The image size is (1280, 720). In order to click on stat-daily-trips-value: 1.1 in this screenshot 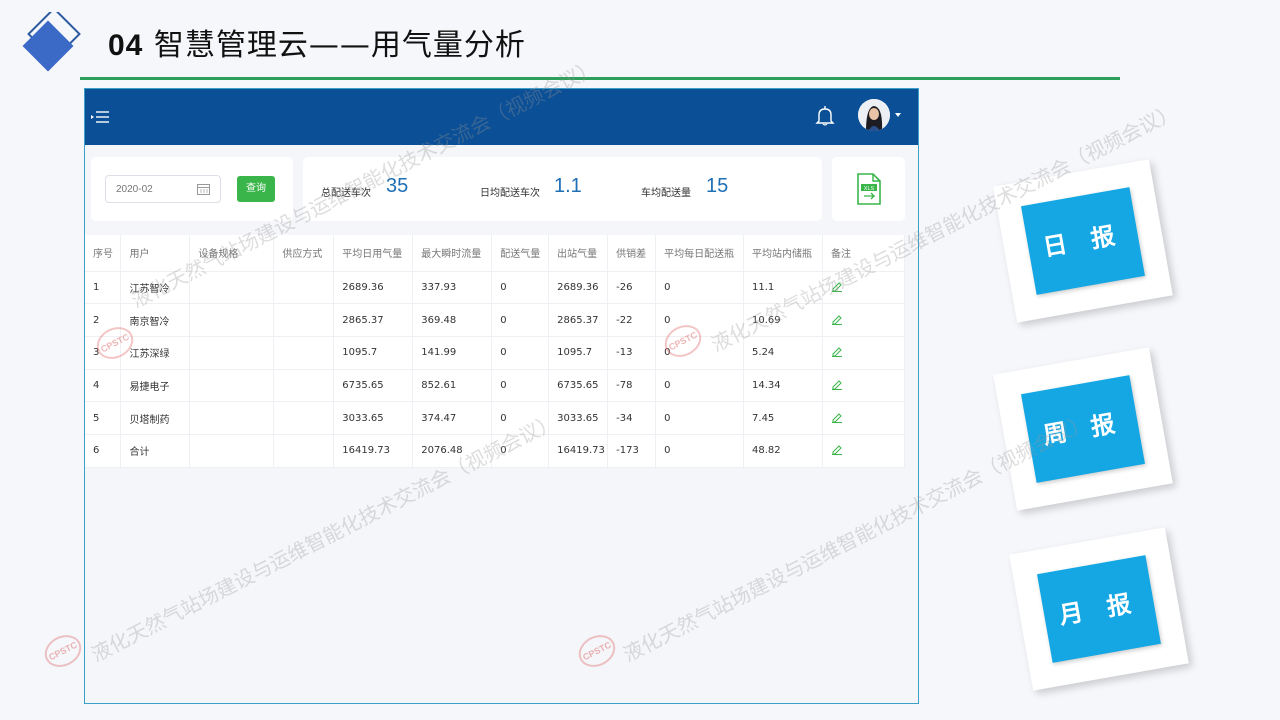, I will do `click(568, 186)`.